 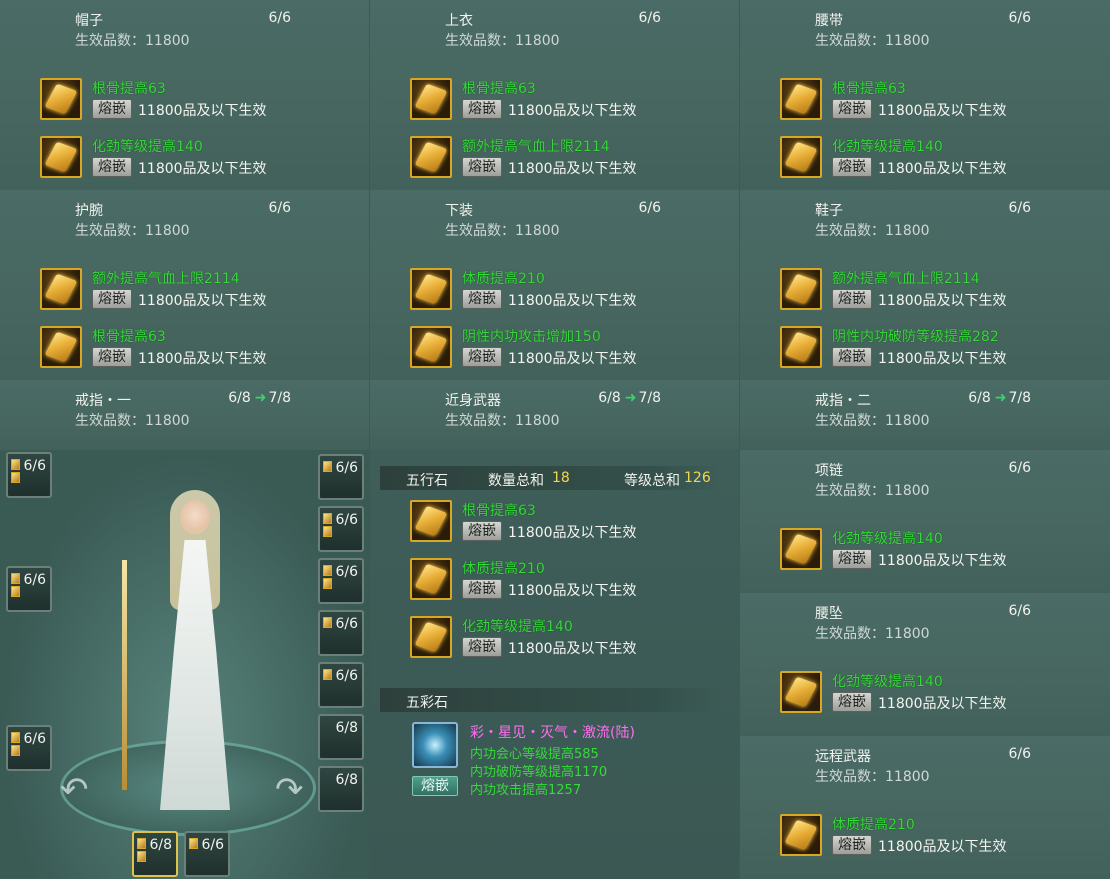 What do you see at coordinates (289, 790) in the screenshot?
I see `rotate-right-icon: ↷` at bounding box center [289, 790].